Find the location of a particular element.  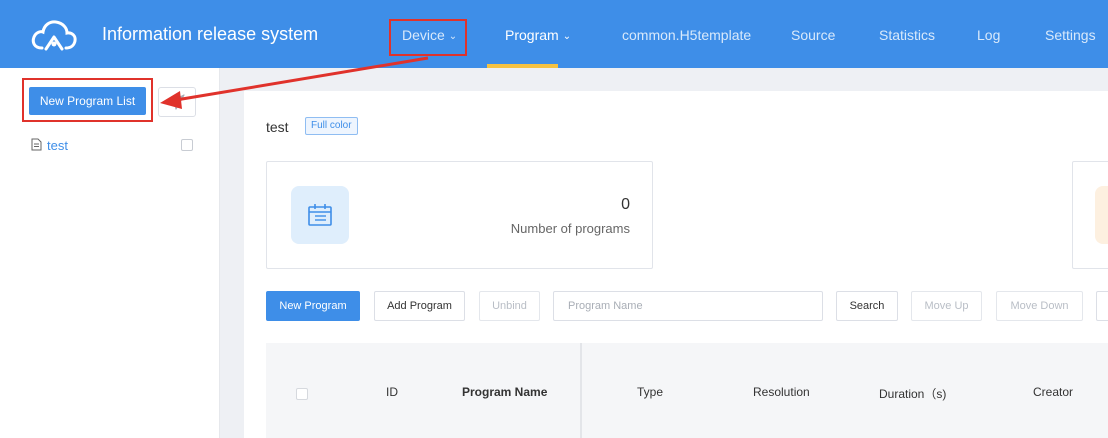

nav-h5template: common.H5template is located at coordinates (686, 35).